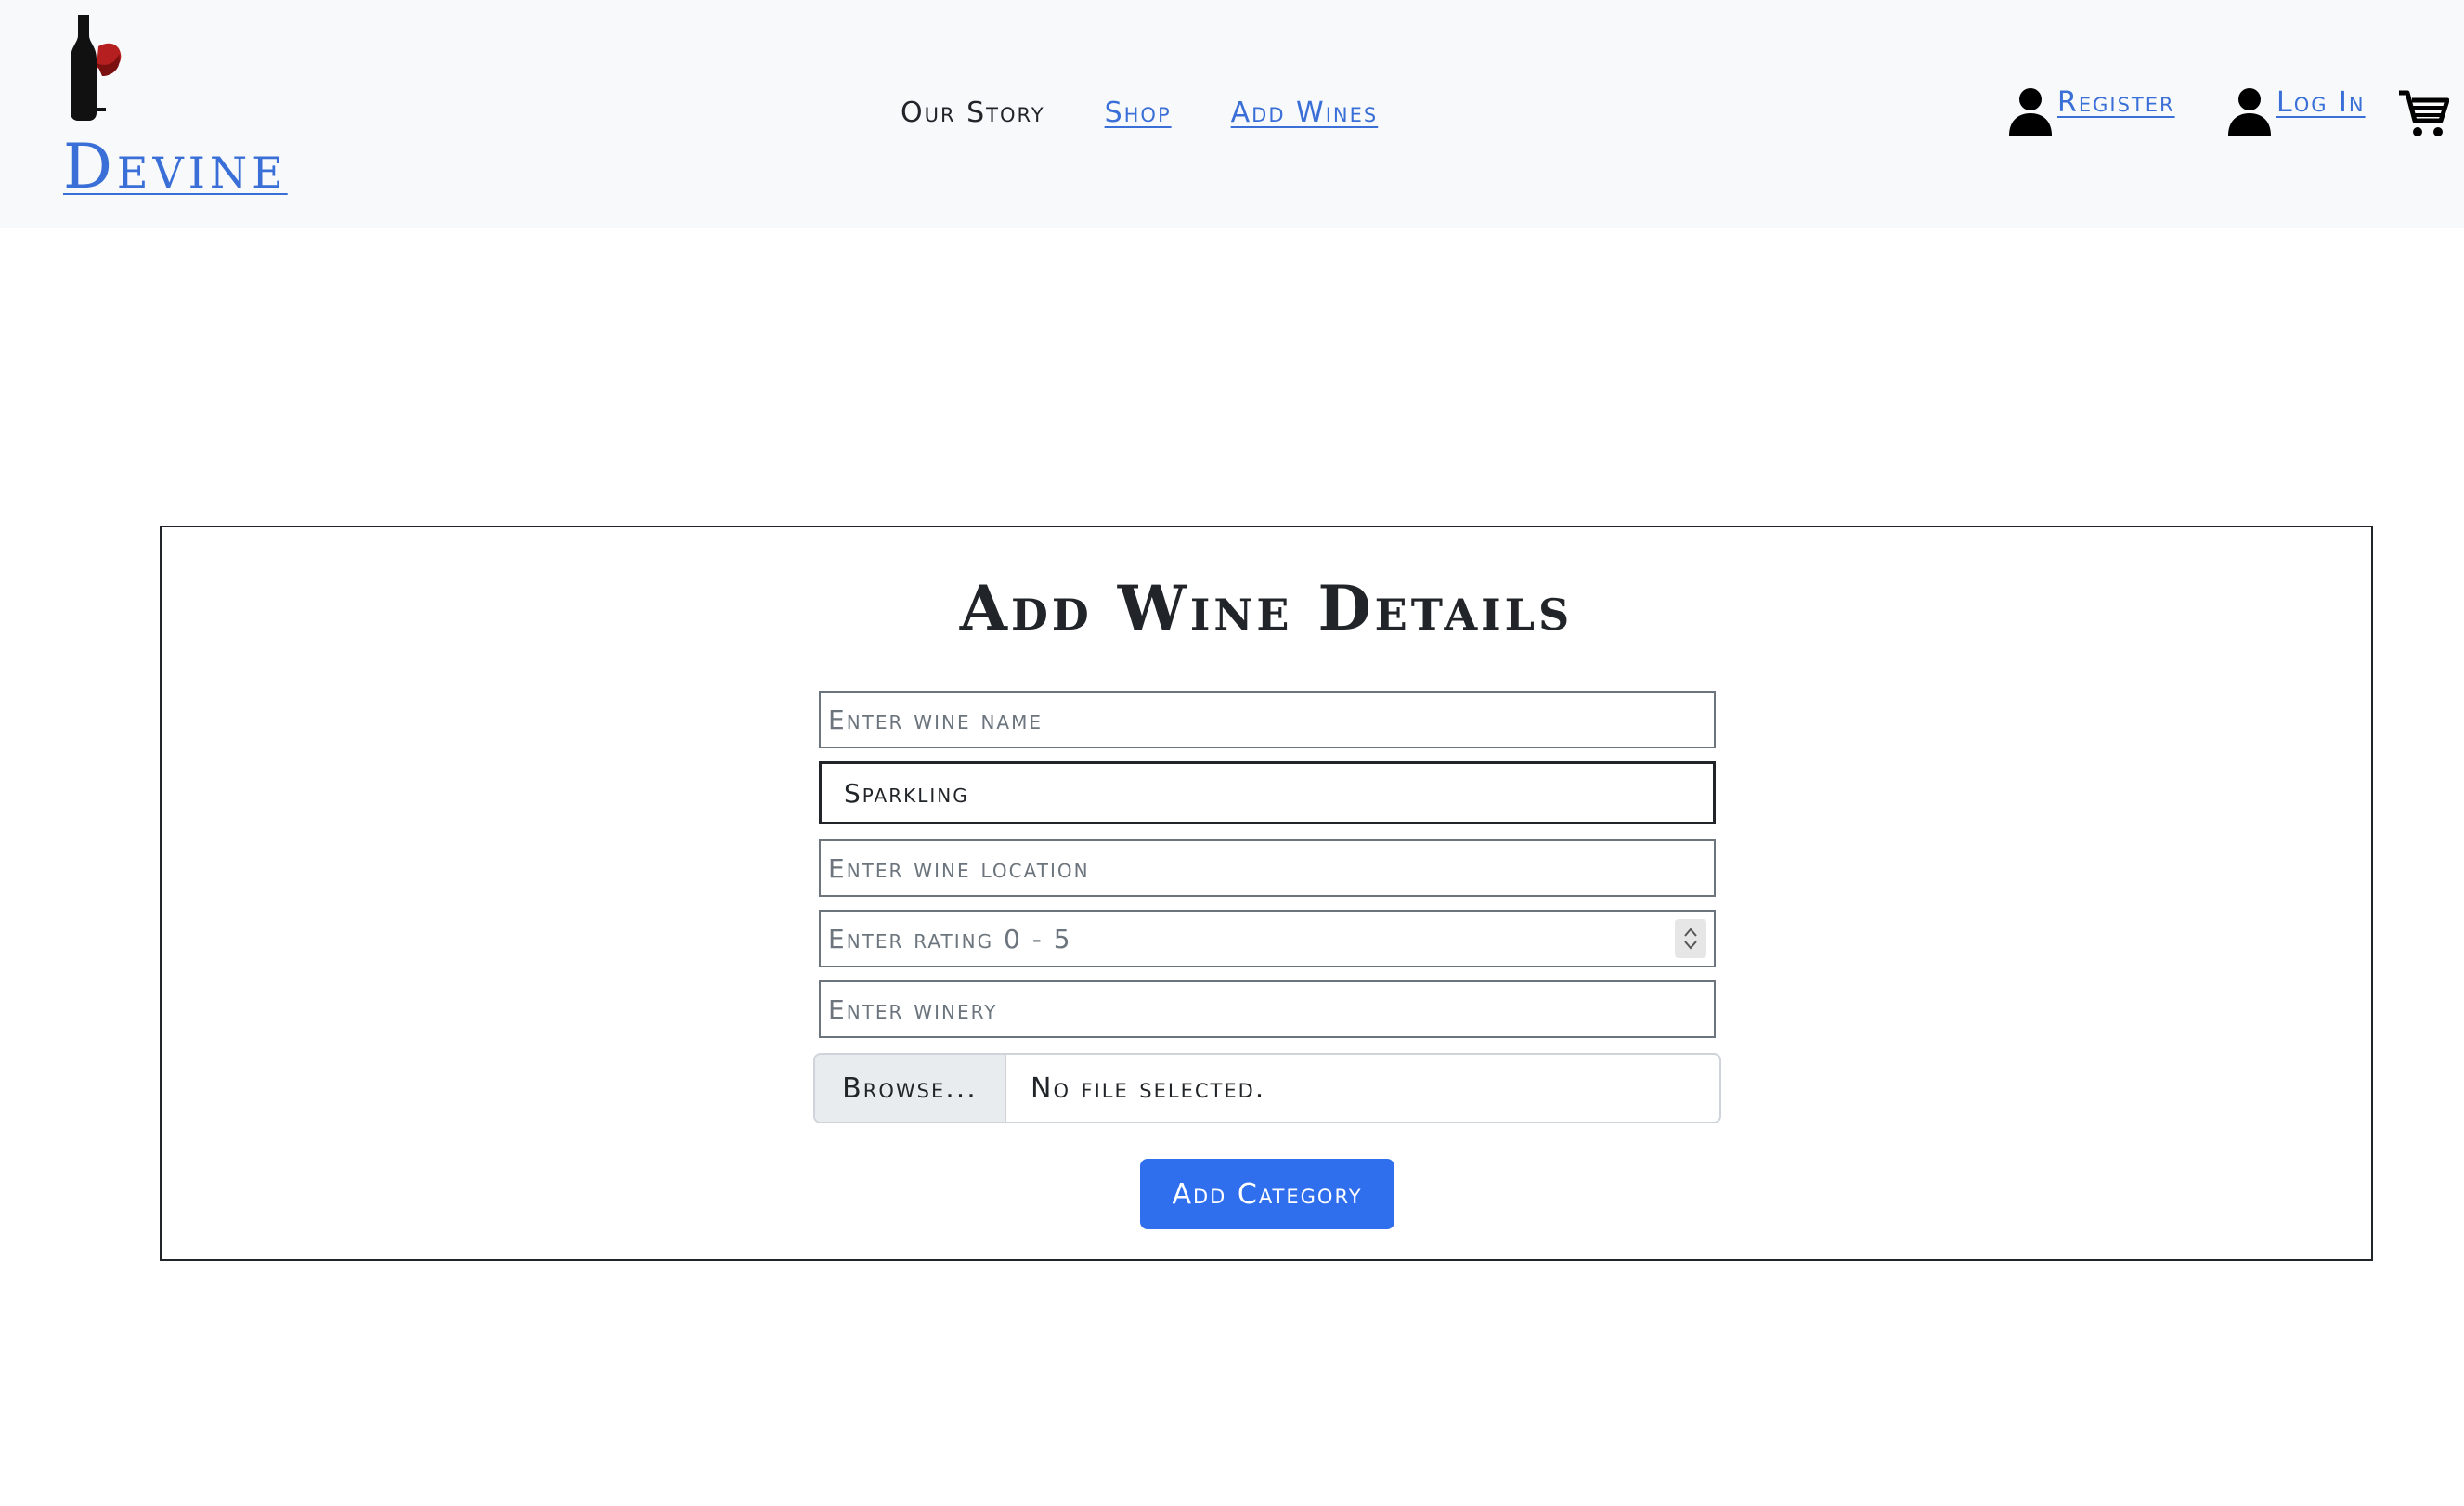  I want to click on register-label: Register, so click(2116, 102).